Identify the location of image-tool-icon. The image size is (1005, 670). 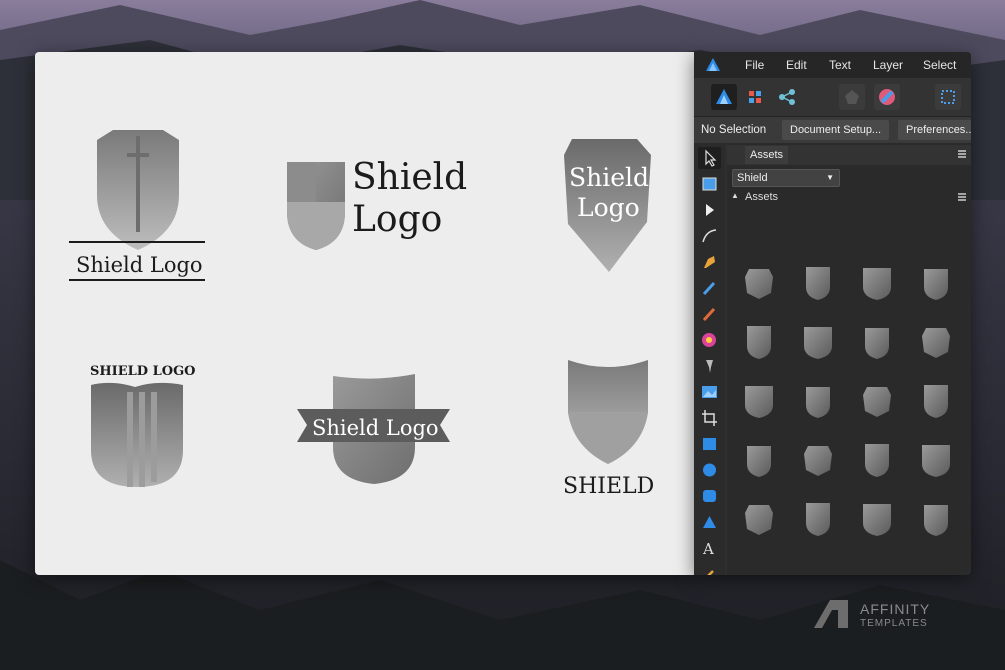
(709, 392).